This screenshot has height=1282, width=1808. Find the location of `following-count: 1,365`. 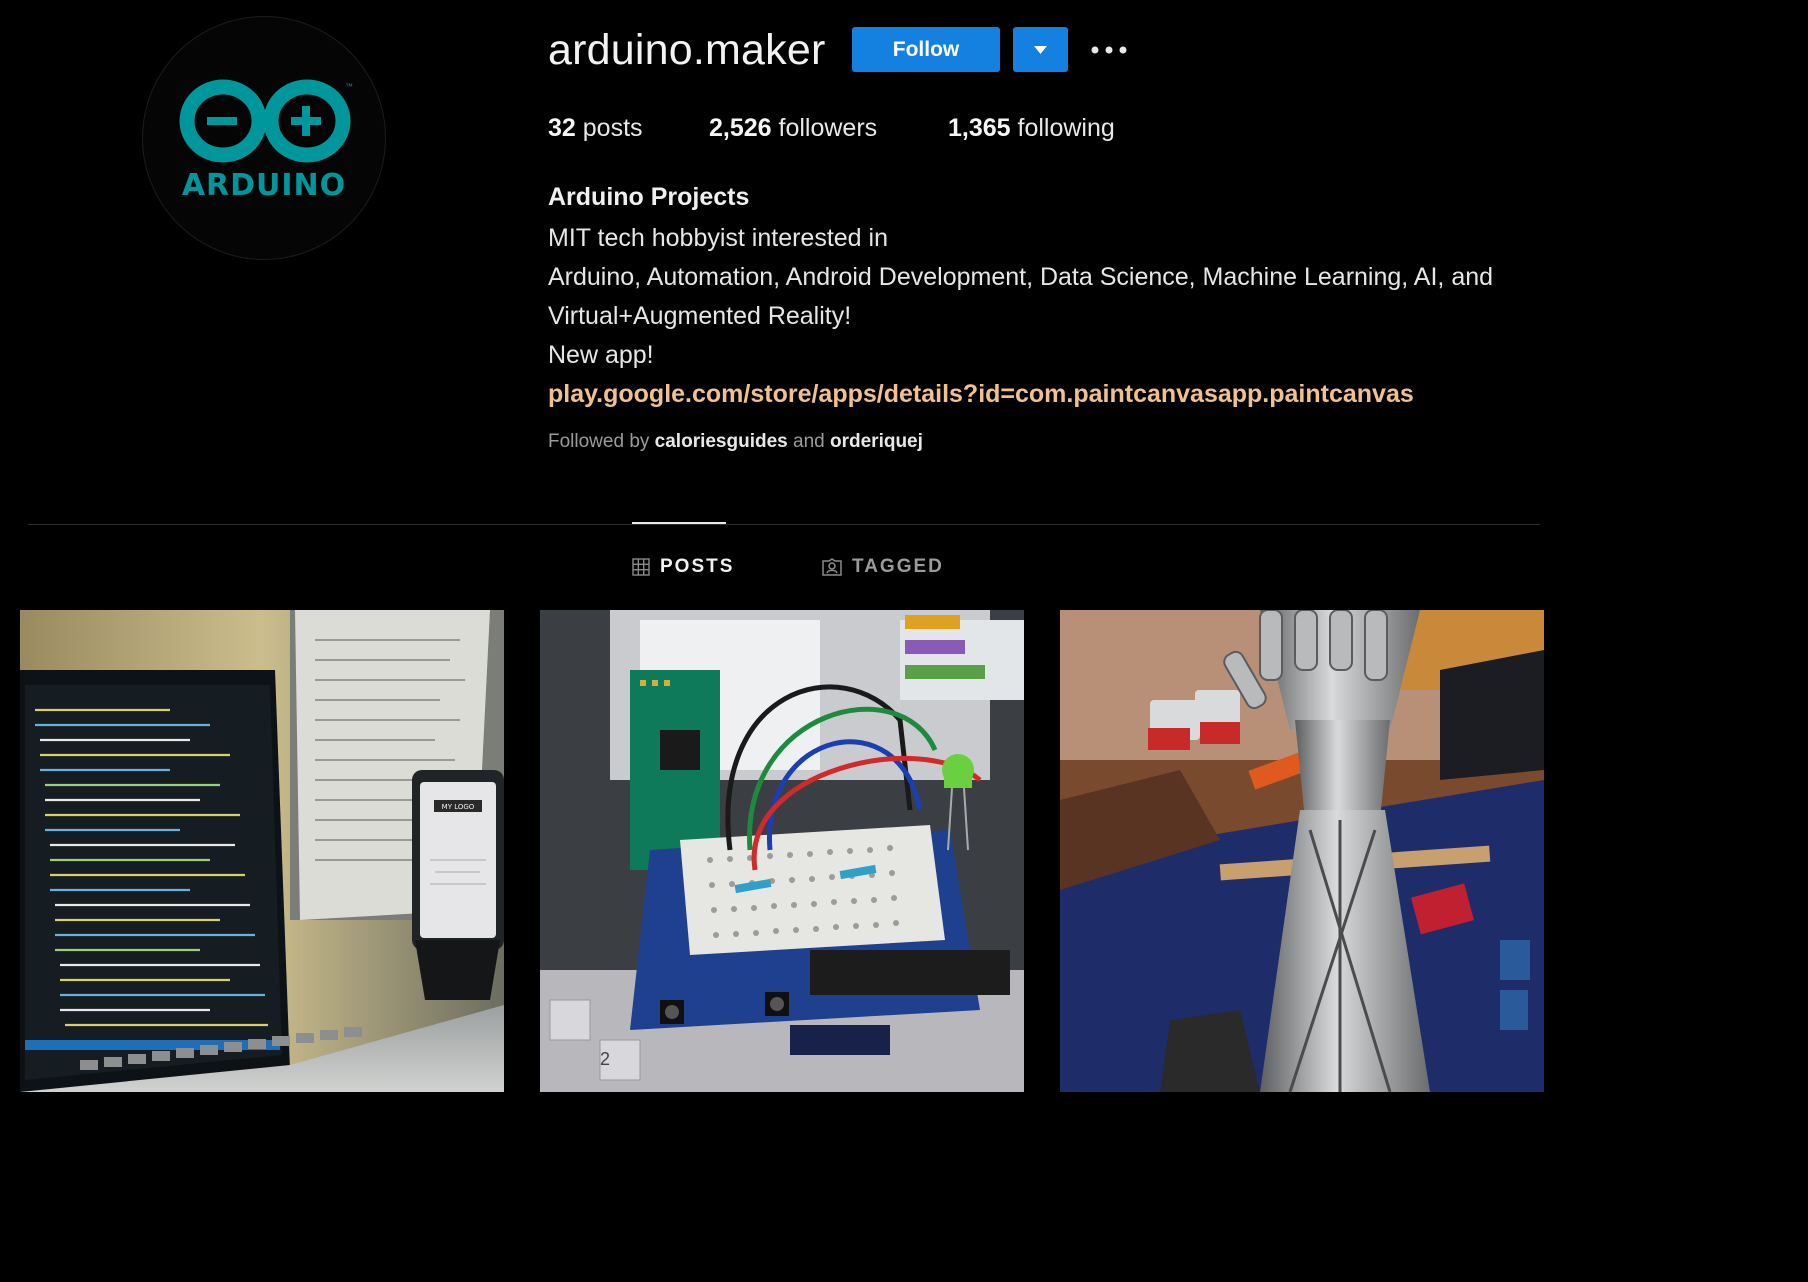

following-count: 1,365 is located at coordinates (979, 128).